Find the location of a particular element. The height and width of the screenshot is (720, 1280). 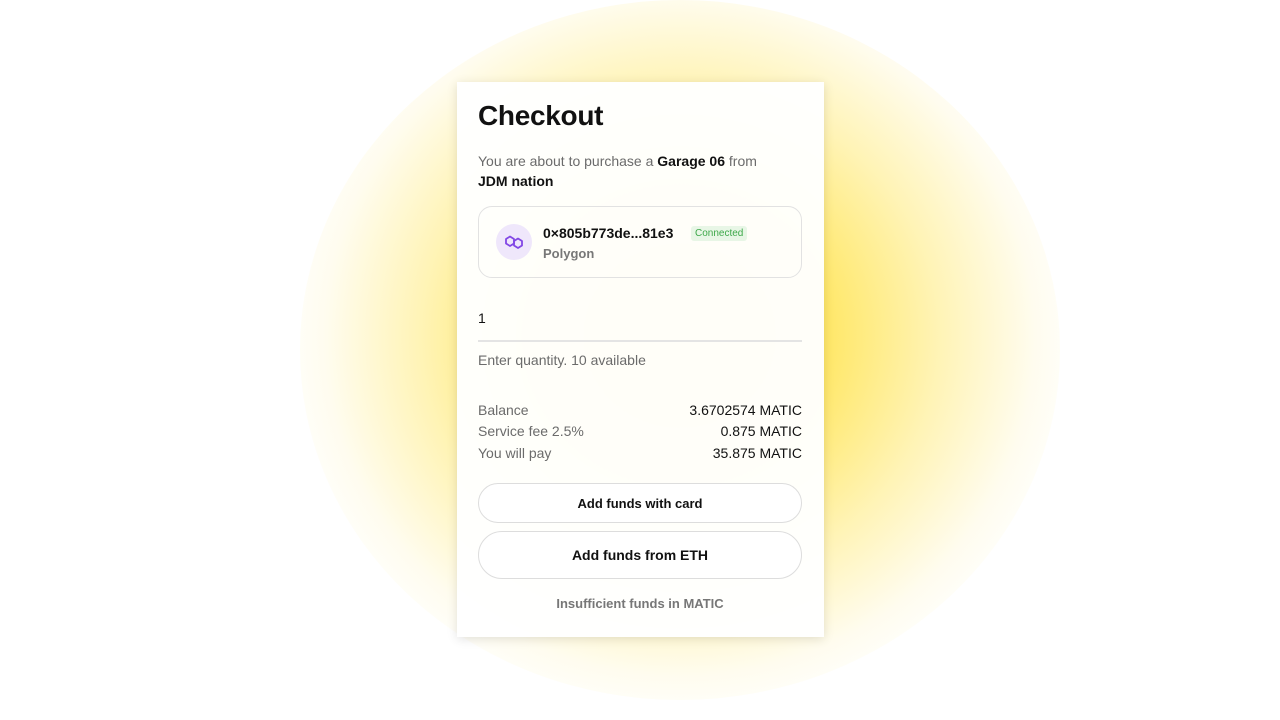

summary-value: 0.875 MATIC is located at coordinates (761, 431).